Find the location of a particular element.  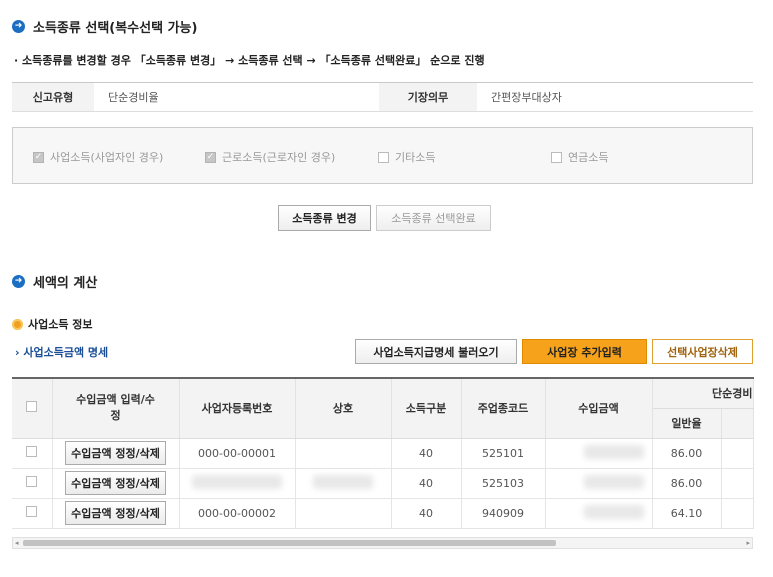

header-revenue: 수입금액 is located at coordinates (599, 408).